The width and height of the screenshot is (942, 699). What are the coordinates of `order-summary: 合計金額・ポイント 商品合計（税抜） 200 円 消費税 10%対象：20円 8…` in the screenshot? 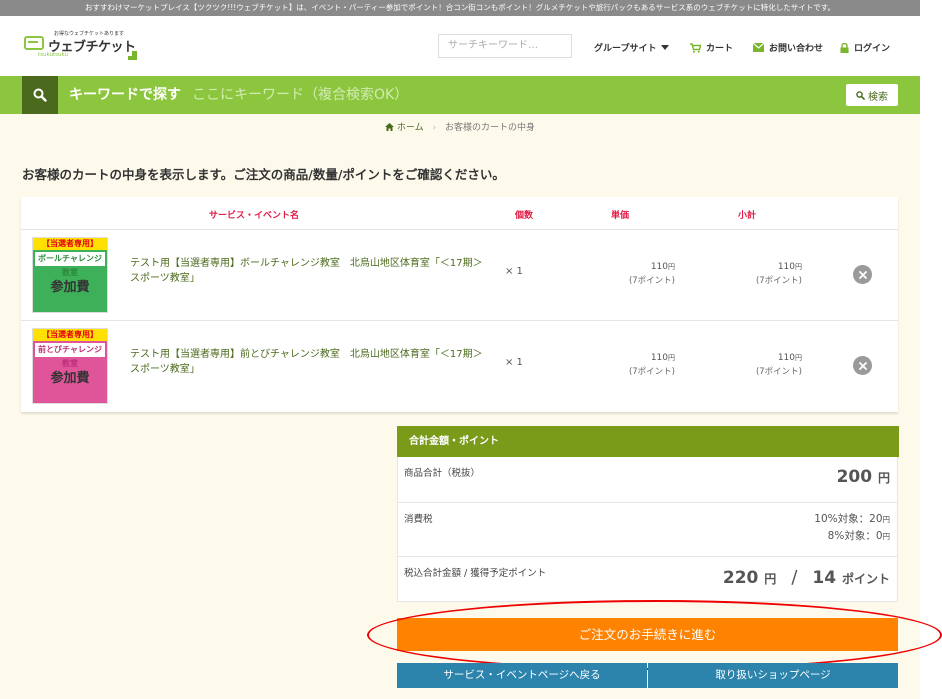 It's located at (648, 514).